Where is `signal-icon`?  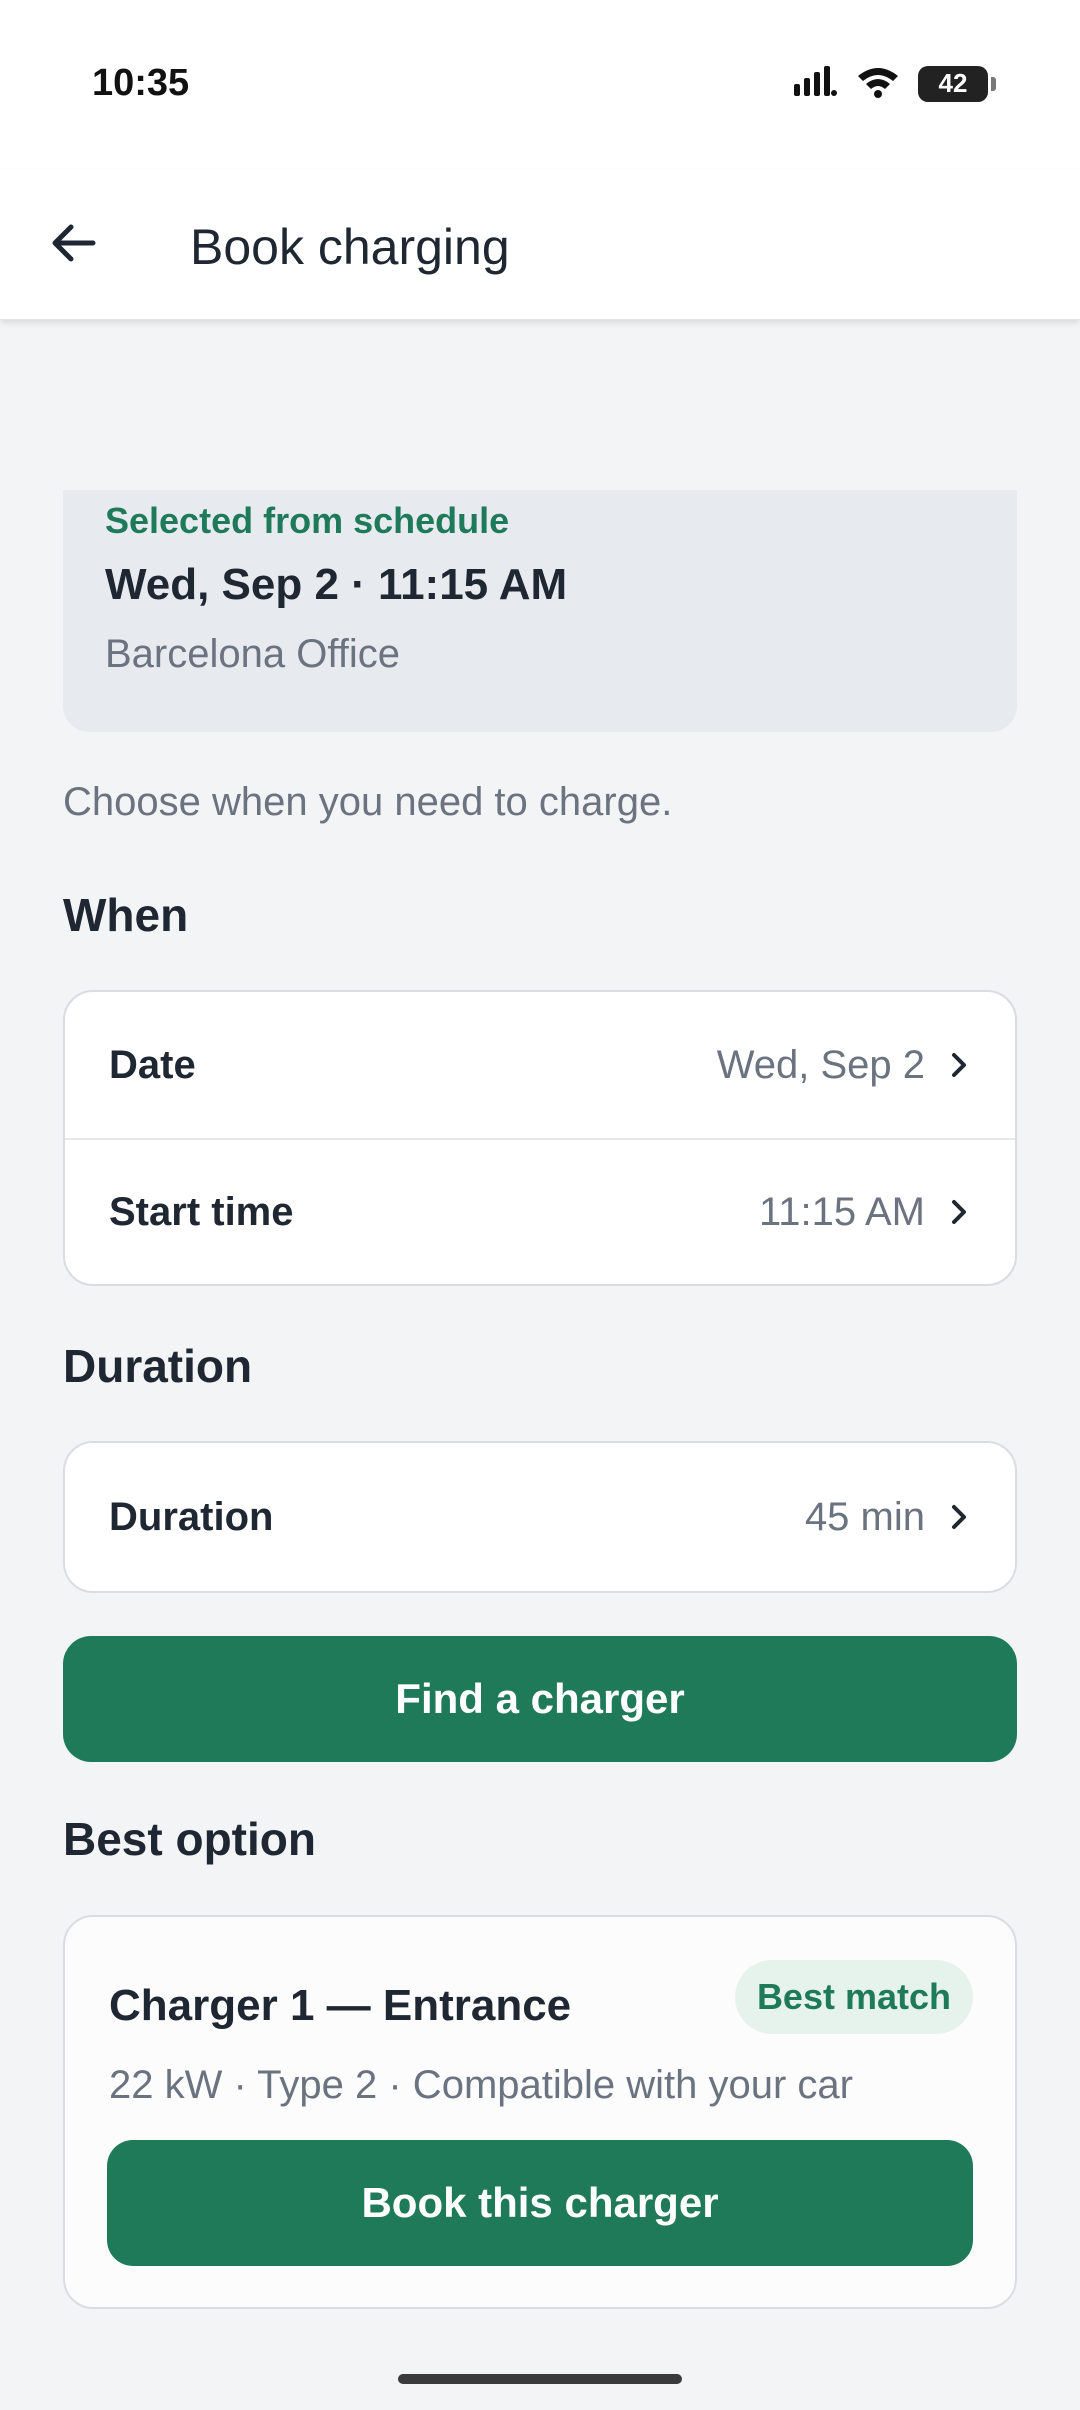
signal-icon is located at coordinates (816, 83).